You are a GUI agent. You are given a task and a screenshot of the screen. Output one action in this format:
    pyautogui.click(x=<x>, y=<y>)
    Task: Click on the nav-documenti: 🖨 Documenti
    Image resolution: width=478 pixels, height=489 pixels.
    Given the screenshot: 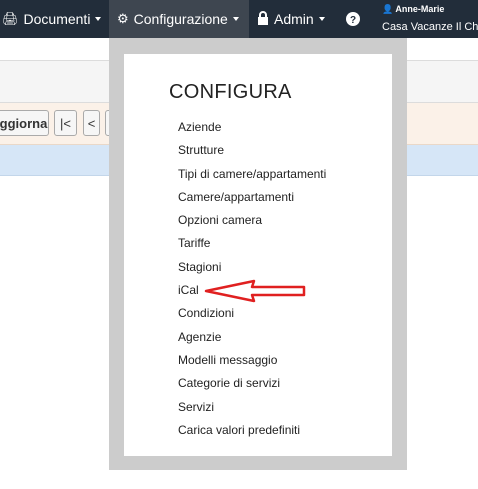 What is the action you would take?
    pyautogui.click(x=51, y=19)
    